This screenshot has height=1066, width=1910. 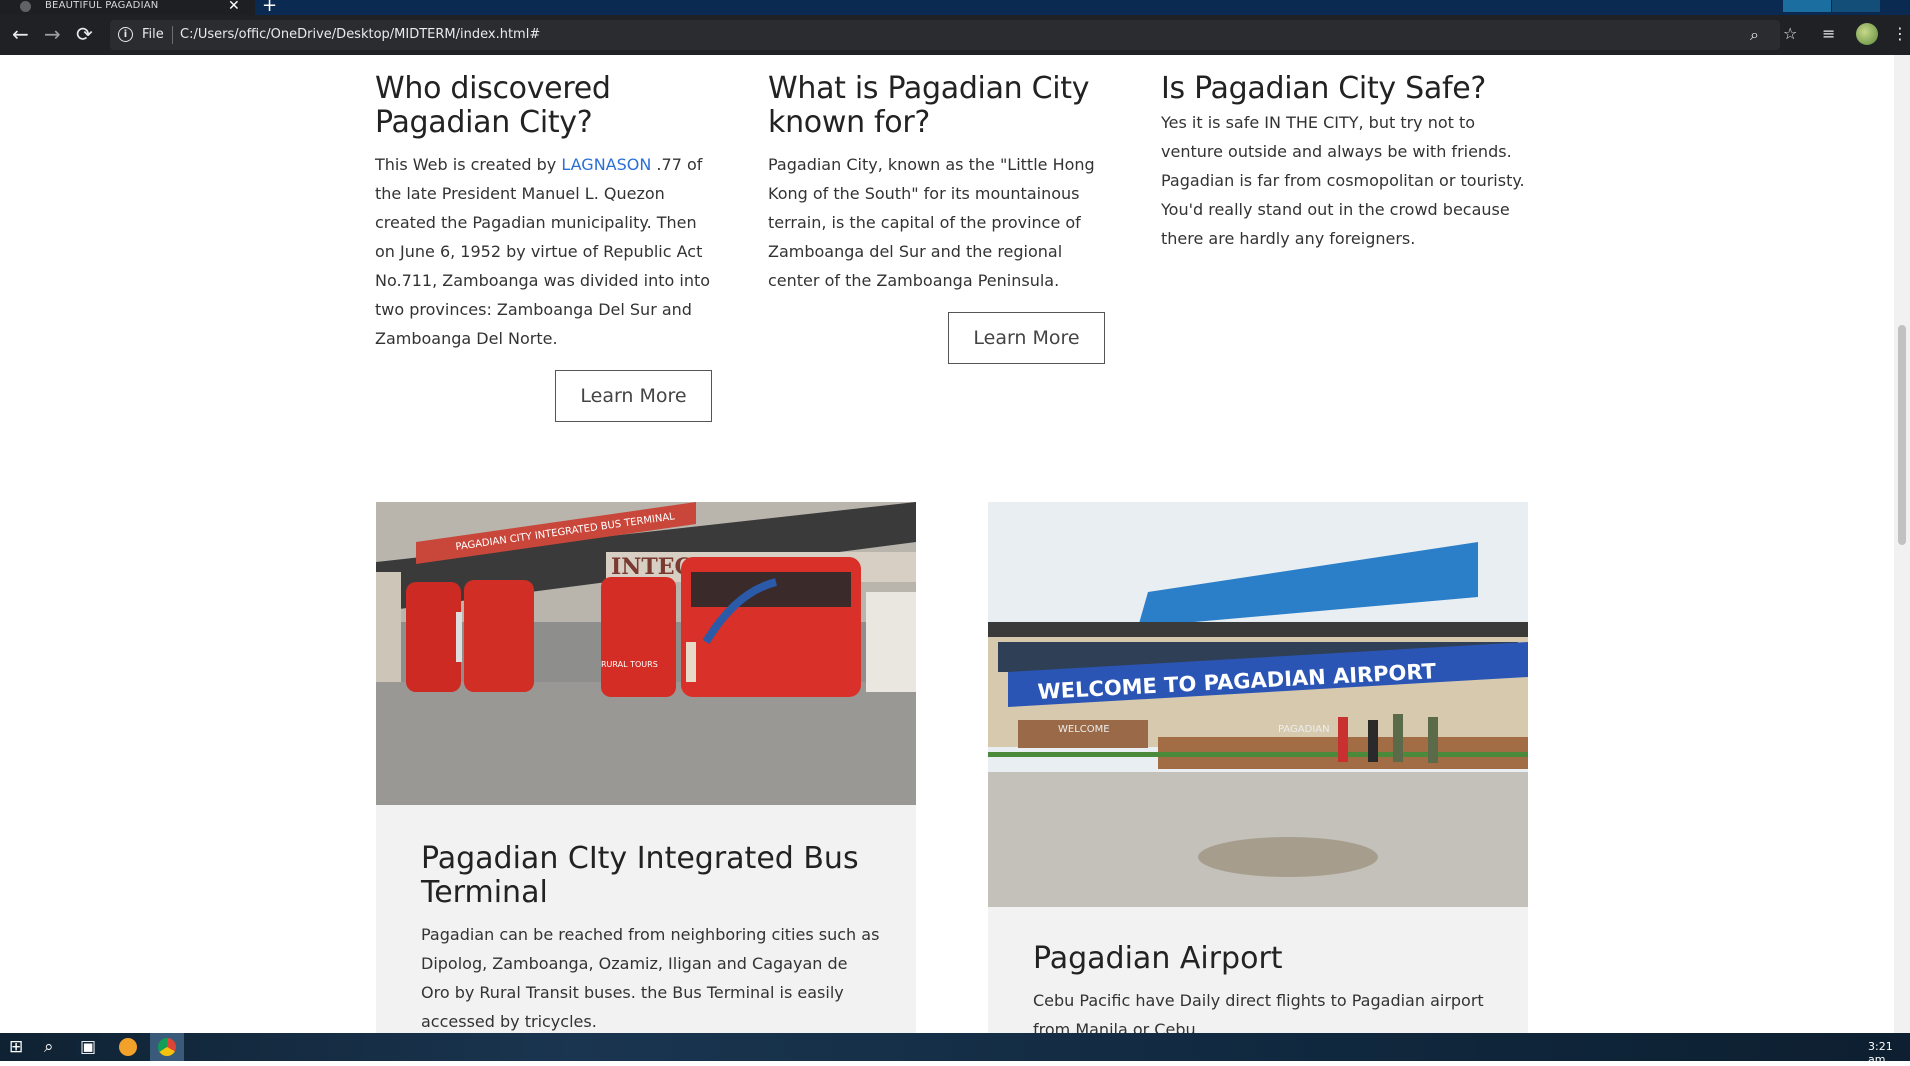 What do you see at coordinates (955, 1049) in the screenshot?
I see `windows-taskbar: ⊞ ⌕ ▣ 3:21 am` at bounding box center [955, 1049].